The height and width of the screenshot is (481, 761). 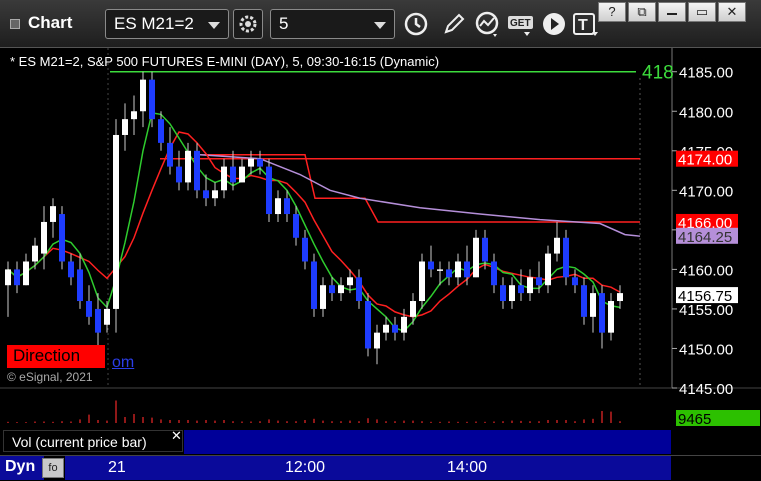 What do you see at coordinates (332, 24) in the screenshot?
I see `interval-combobox: 5` at bounding box center [332, 24].